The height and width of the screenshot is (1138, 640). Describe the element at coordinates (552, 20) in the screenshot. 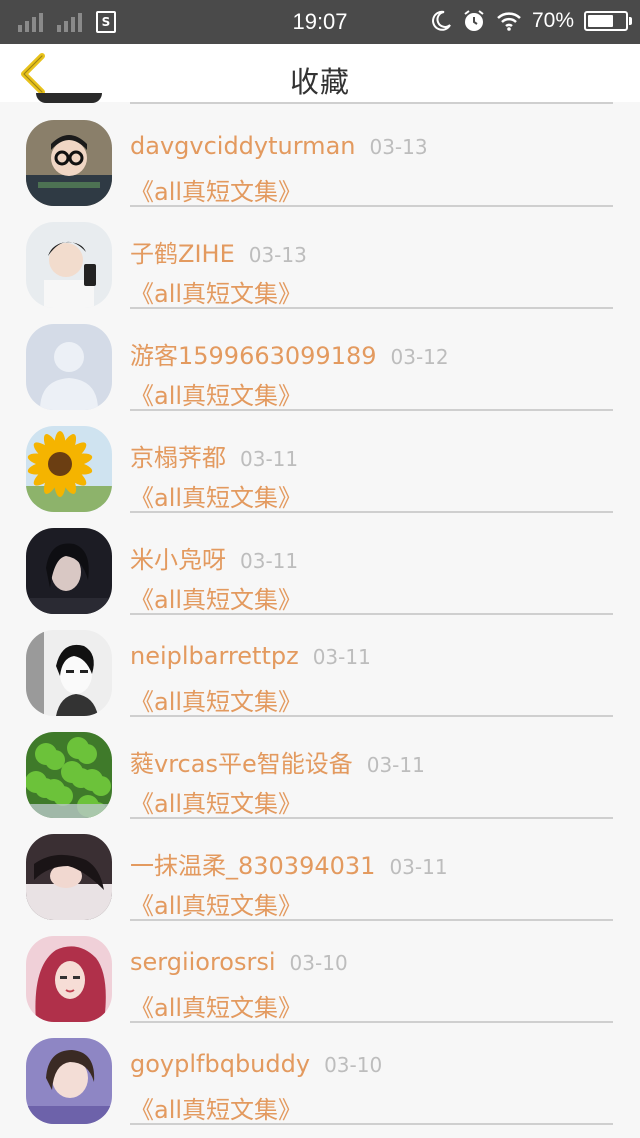

I see `battery-percent: 70%` at that location.